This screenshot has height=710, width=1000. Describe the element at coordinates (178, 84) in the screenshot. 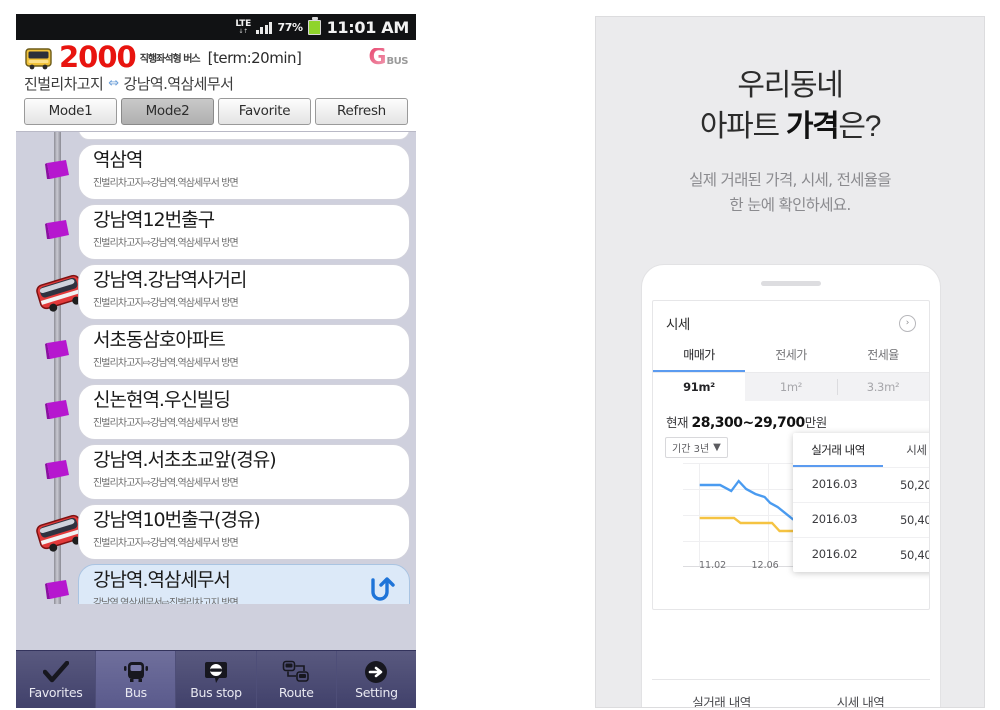

I see `route-destination: 강남역.역삼세무서` at that location.